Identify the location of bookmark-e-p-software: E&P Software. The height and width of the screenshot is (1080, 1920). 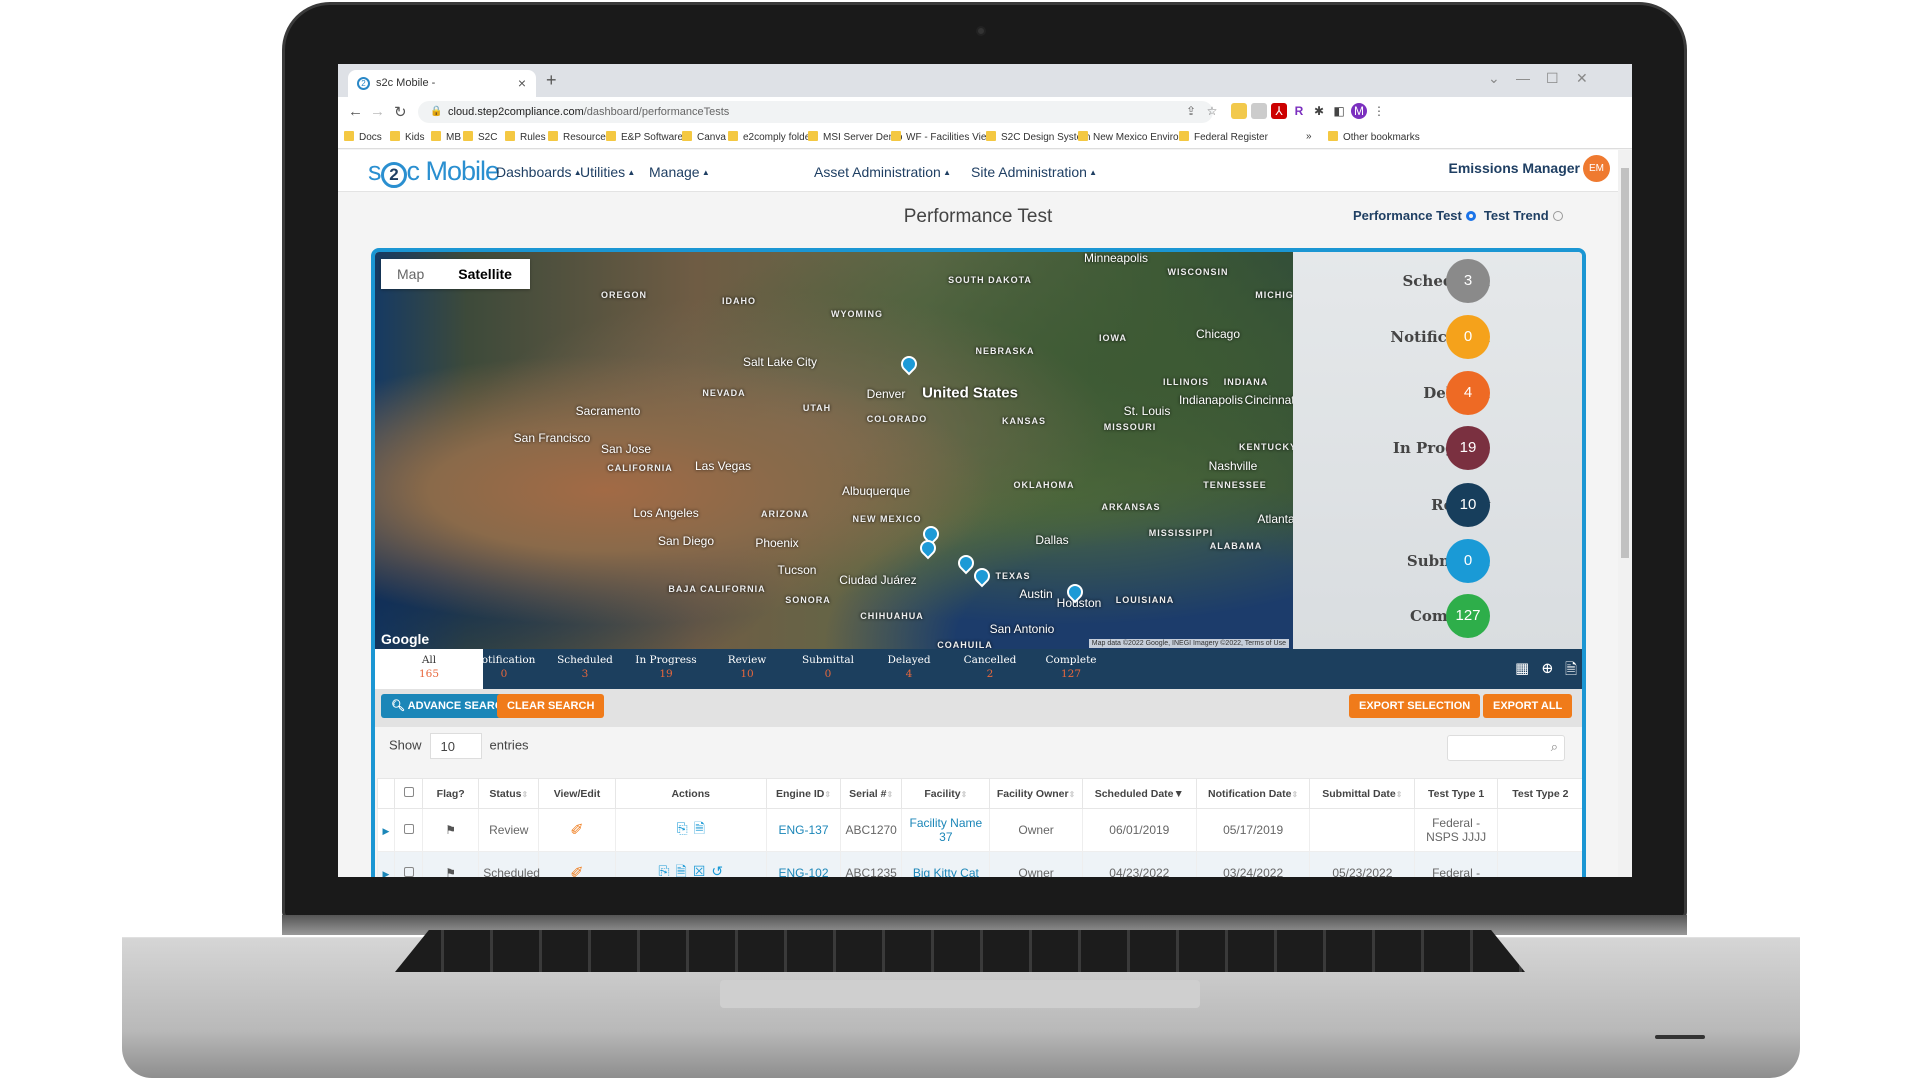
(644, 137).